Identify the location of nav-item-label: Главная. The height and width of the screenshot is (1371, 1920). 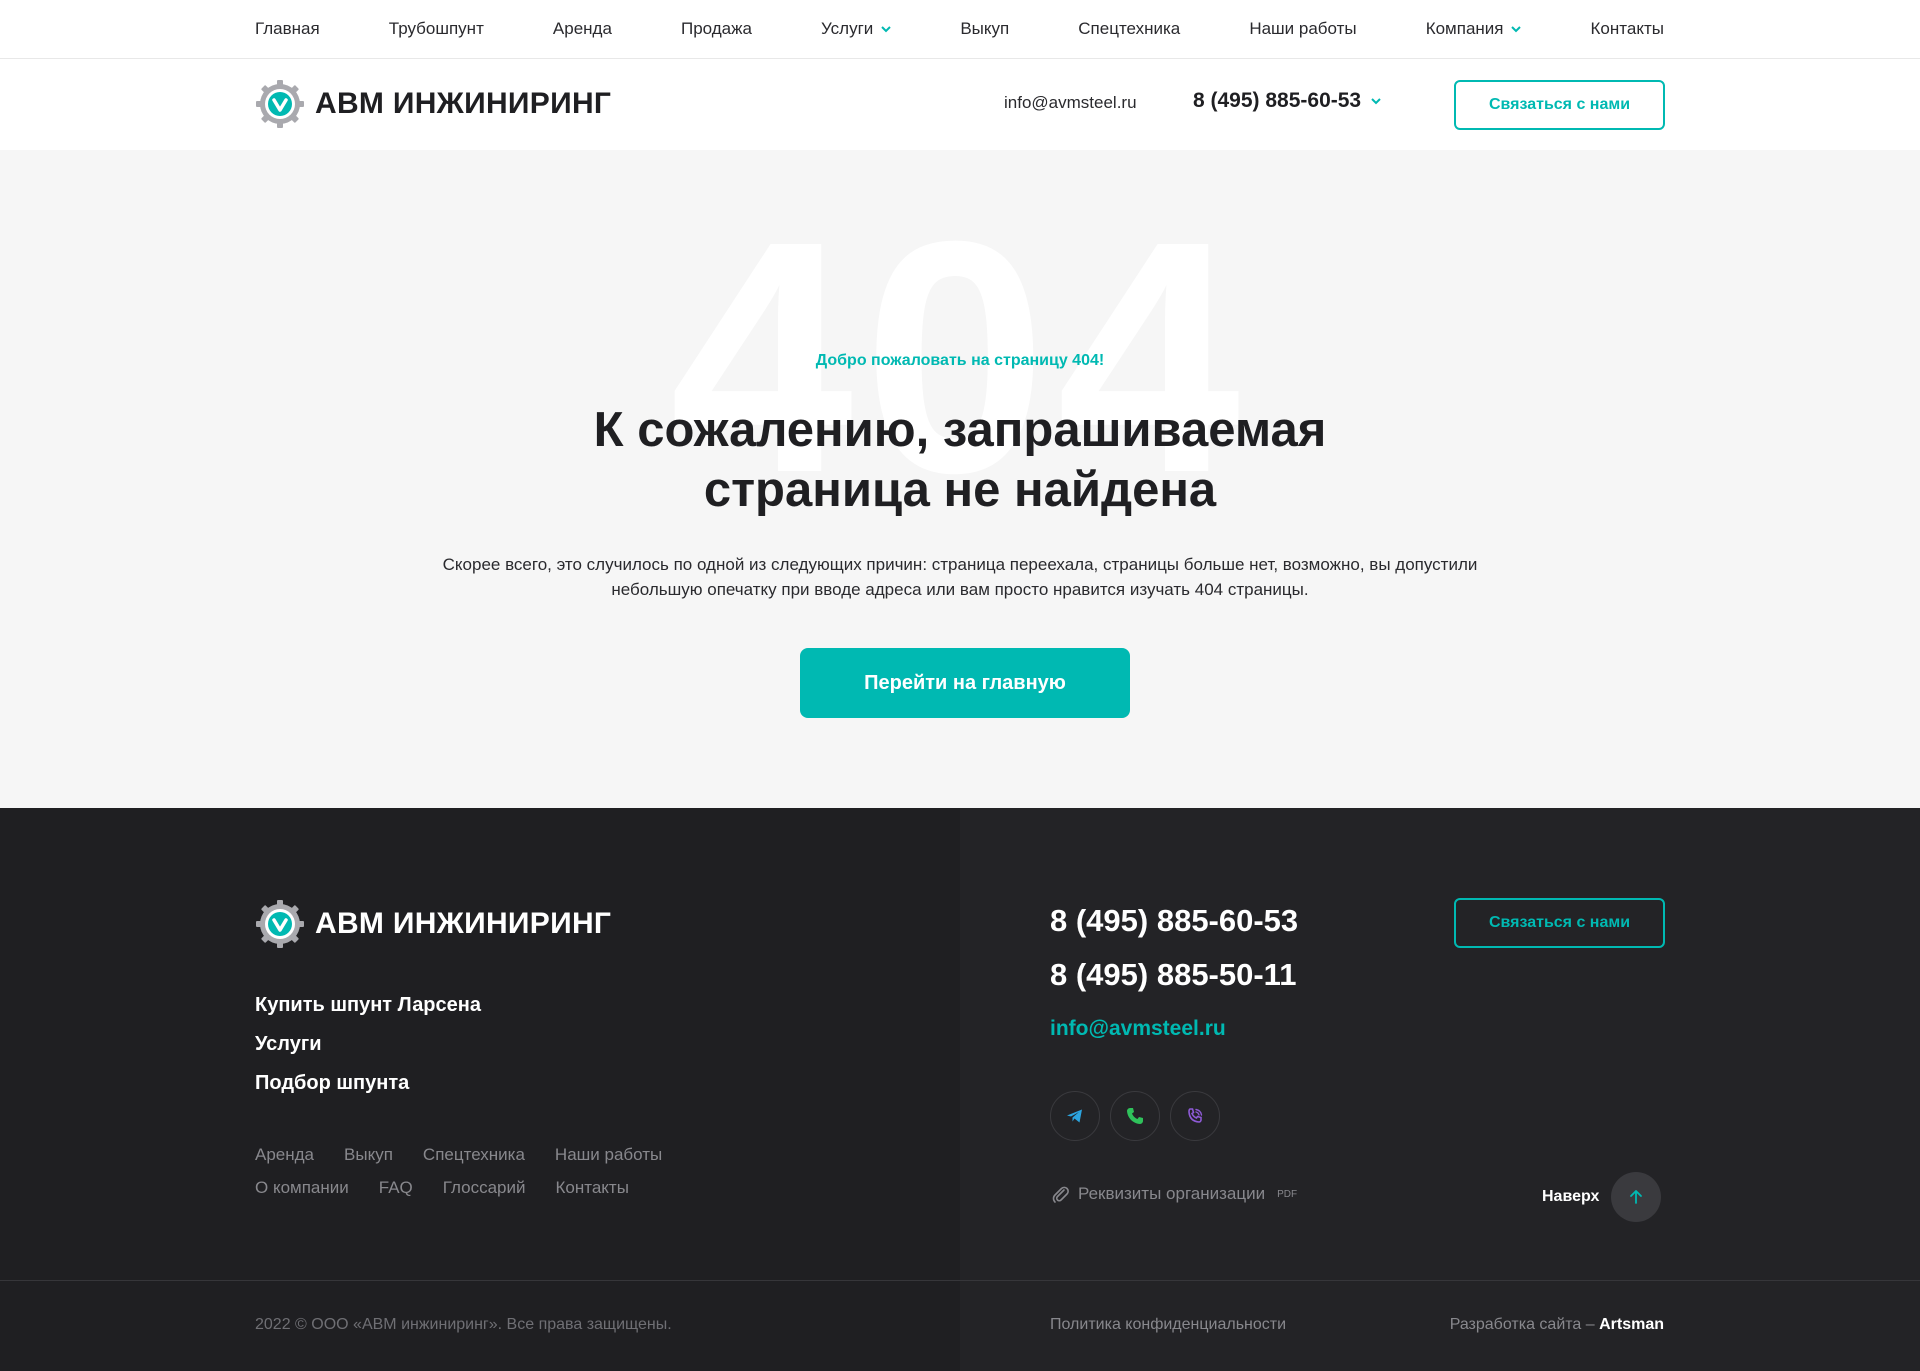
(287, 28).